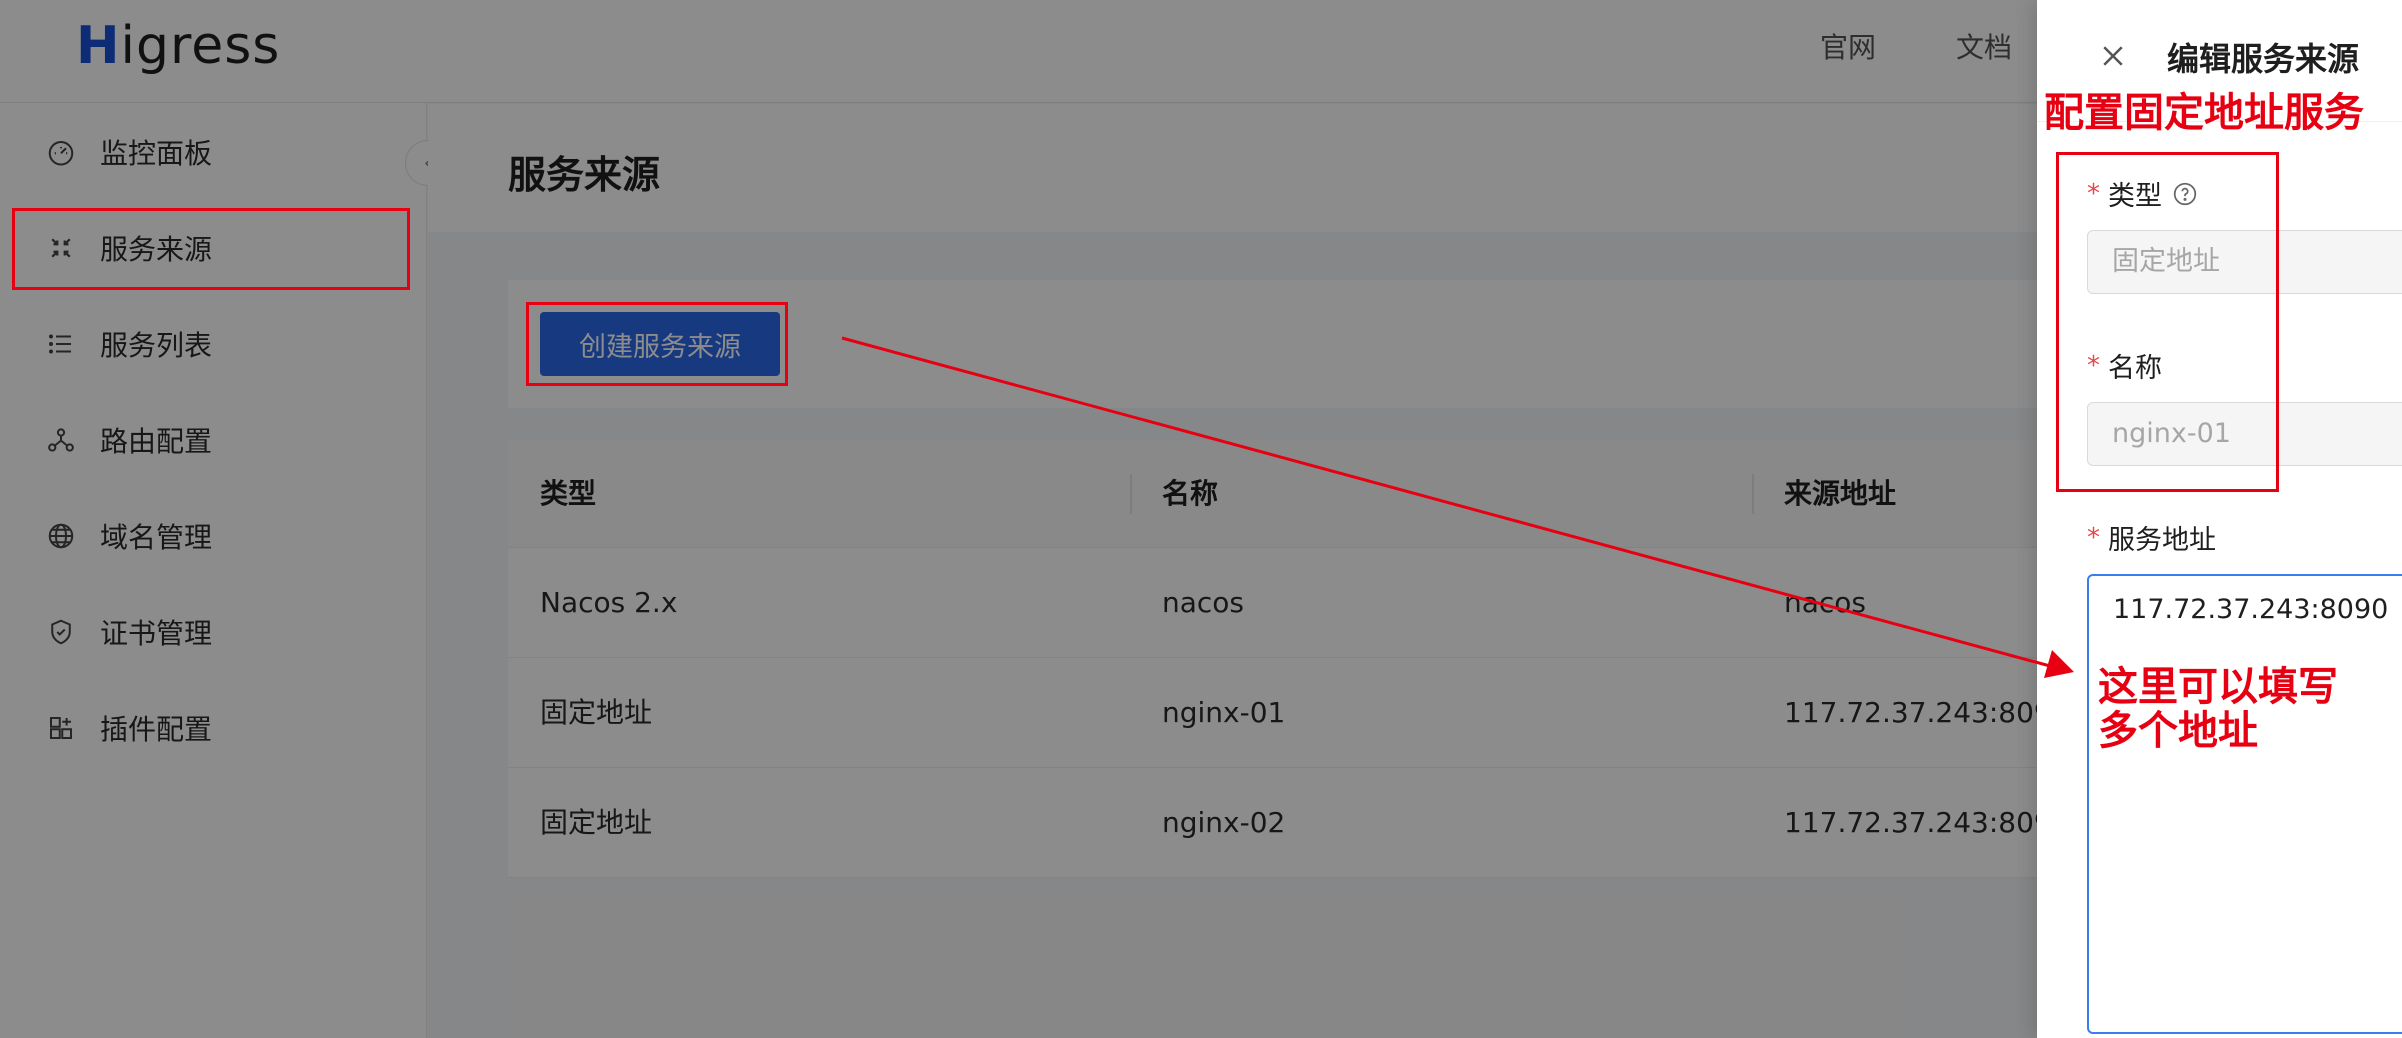 This screenshot has width=2402, height=1038. What do you see at coordinates (211, 249) in the screenshot?
I see `annotation-box-sidebar` at bounding box center [211, 249].